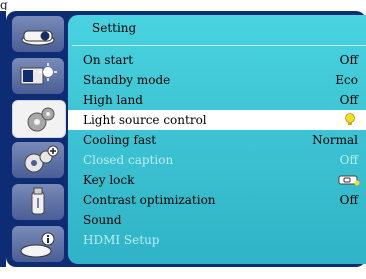 This screenshot has height=279, width=366. Describe the element at coordinates (349, 180) in the screenshot. I see `key-lock-icon` at that location.